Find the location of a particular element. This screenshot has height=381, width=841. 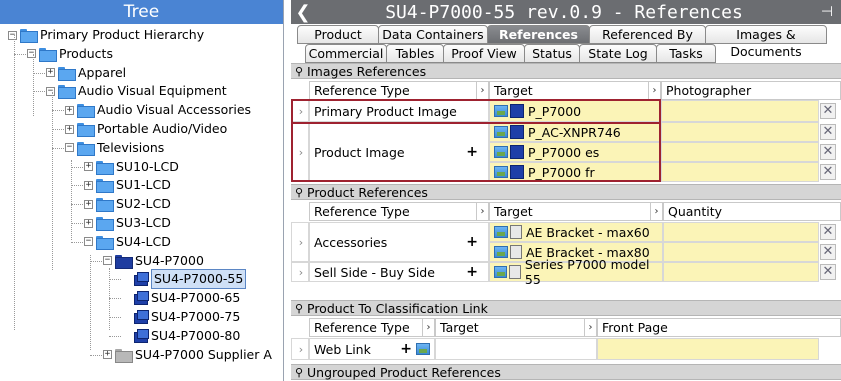

tree-node: − SU4-P7000 is located at coordinates (153, 261).